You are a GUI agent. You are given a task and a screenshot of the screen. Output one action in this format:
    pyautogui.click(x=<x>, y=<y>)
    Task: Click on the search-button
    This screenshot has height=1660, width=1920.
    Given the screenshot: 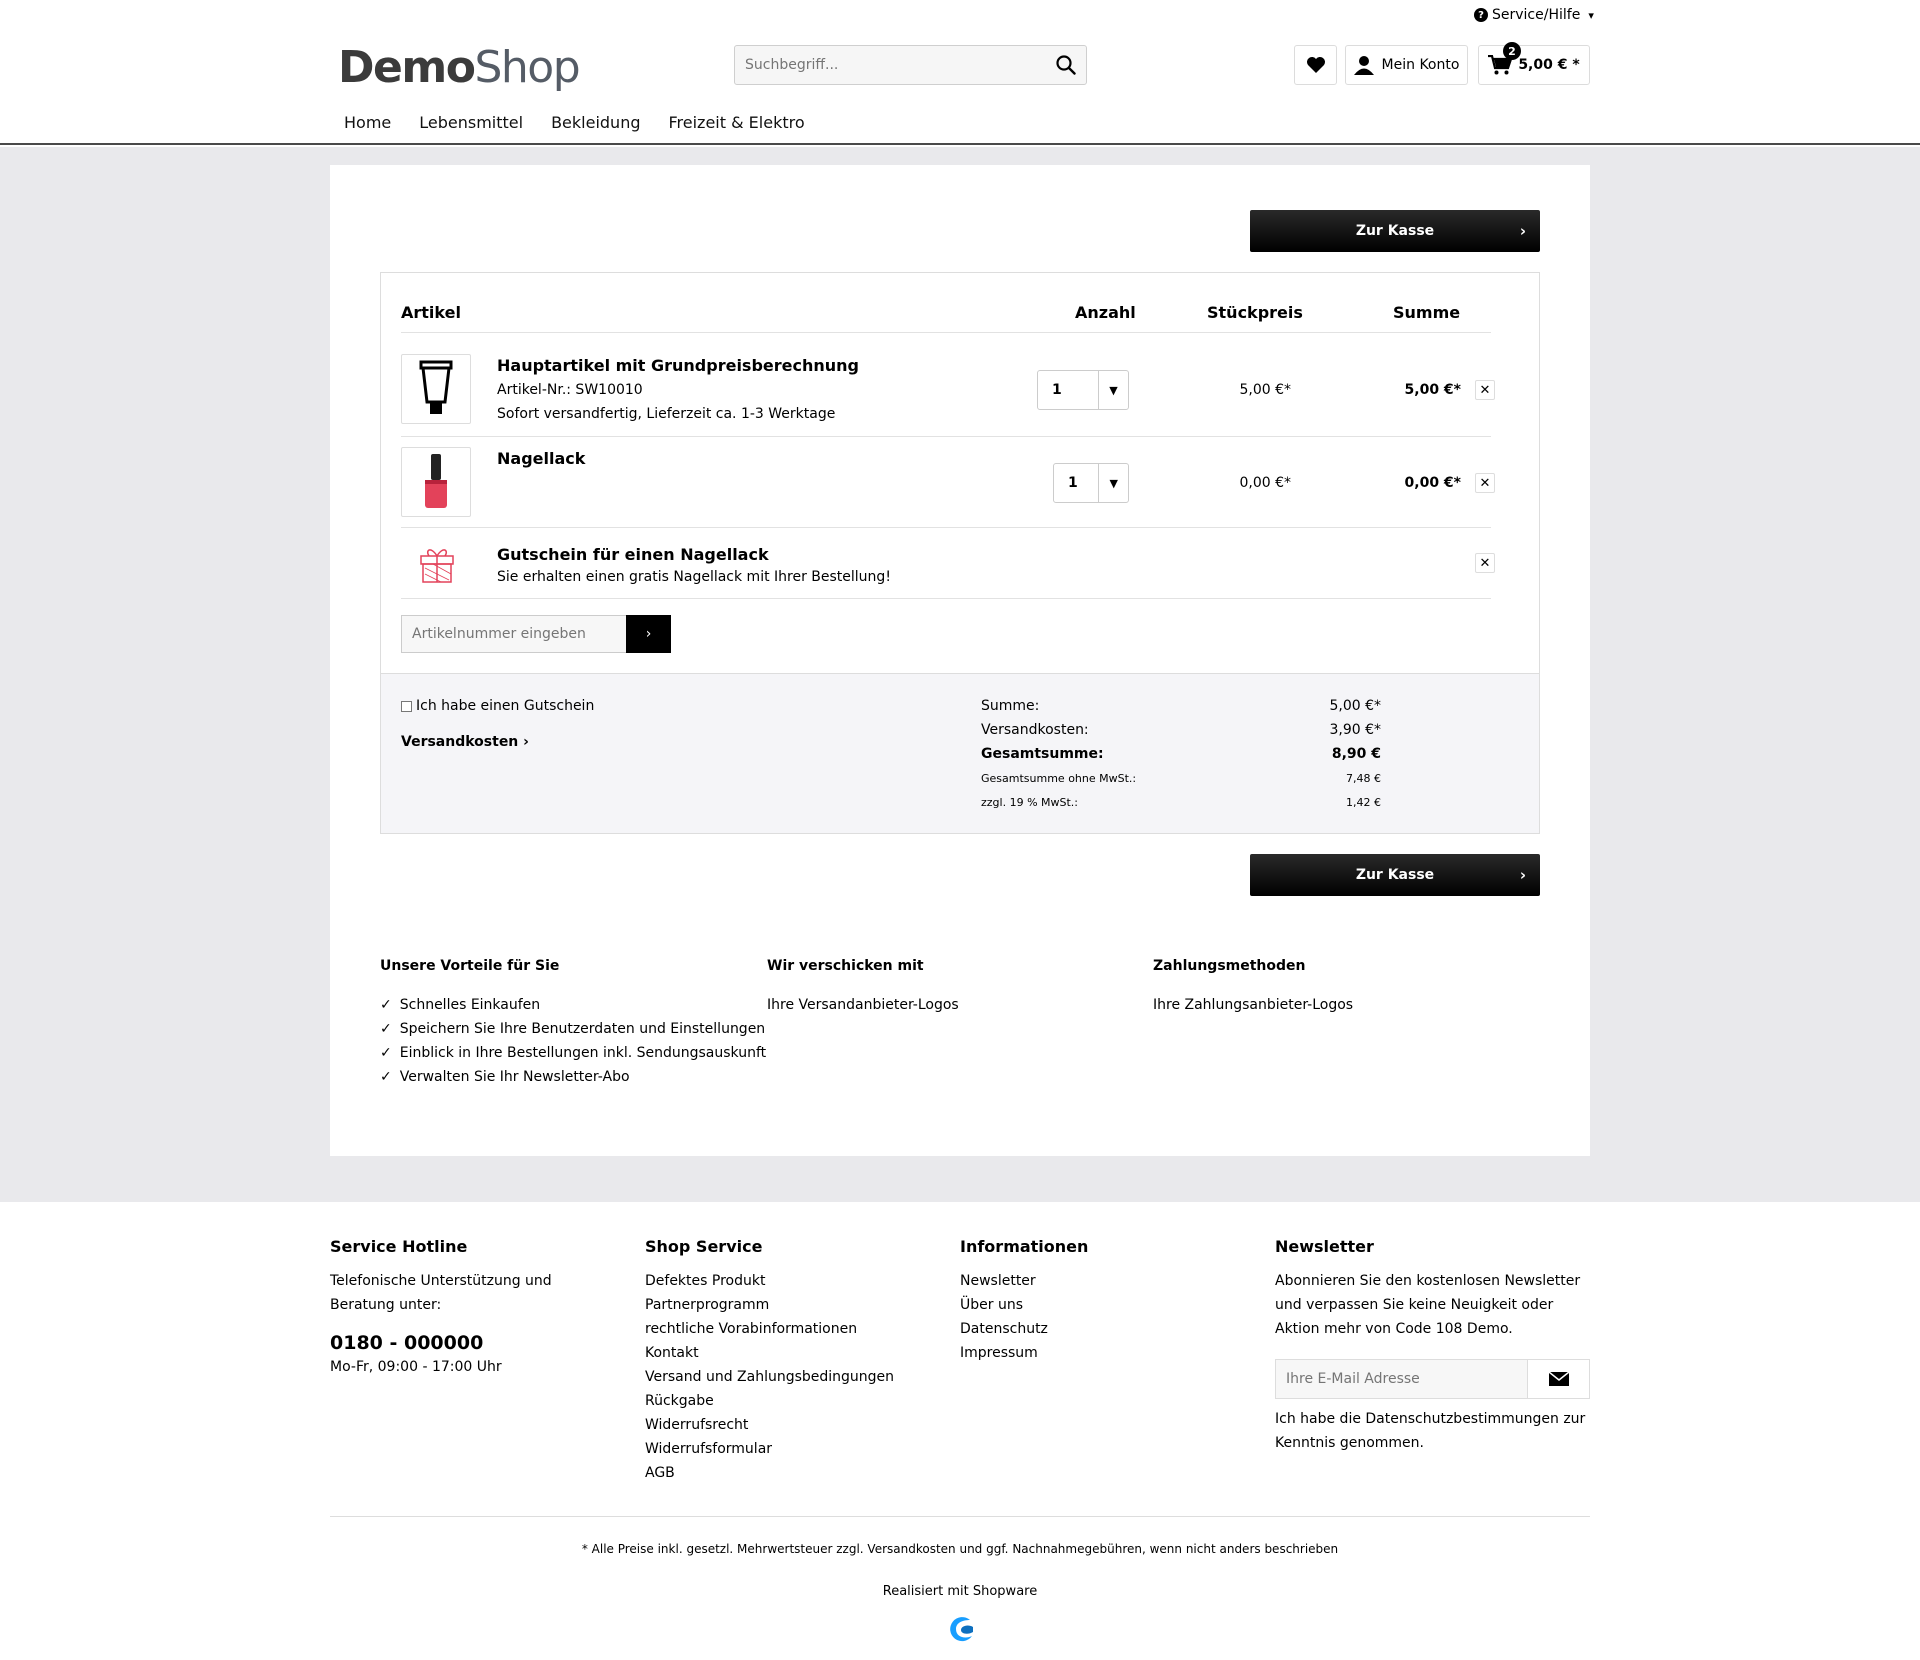 What is the action you would take?
    pyautogui.click(x=1066, y=65)
    